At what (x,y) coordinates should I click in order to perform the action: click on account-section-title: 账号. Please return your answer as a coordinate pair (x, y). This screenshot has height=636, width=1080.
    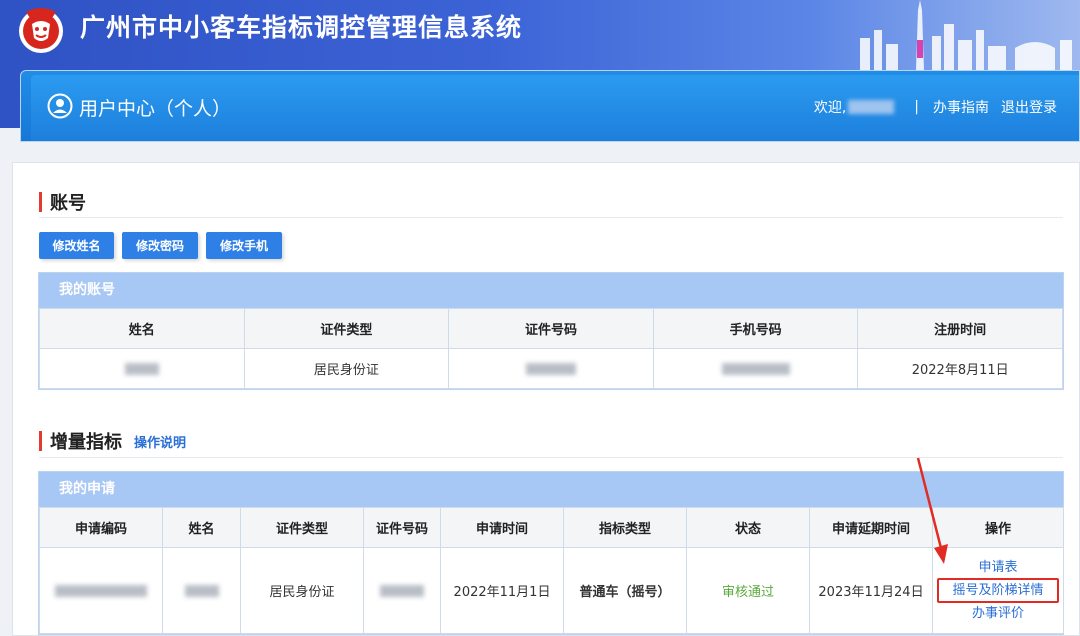
    Looking at the image, I should click on (62, 202).